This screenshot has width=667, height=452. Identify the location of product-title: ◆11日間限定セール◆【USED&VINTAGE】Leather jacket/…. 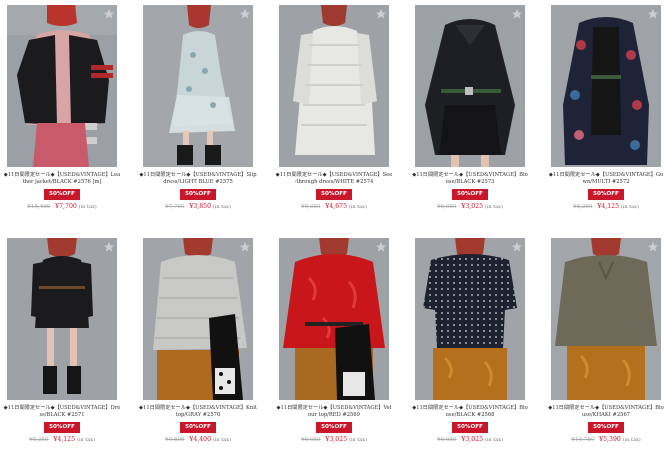
(62, 179).